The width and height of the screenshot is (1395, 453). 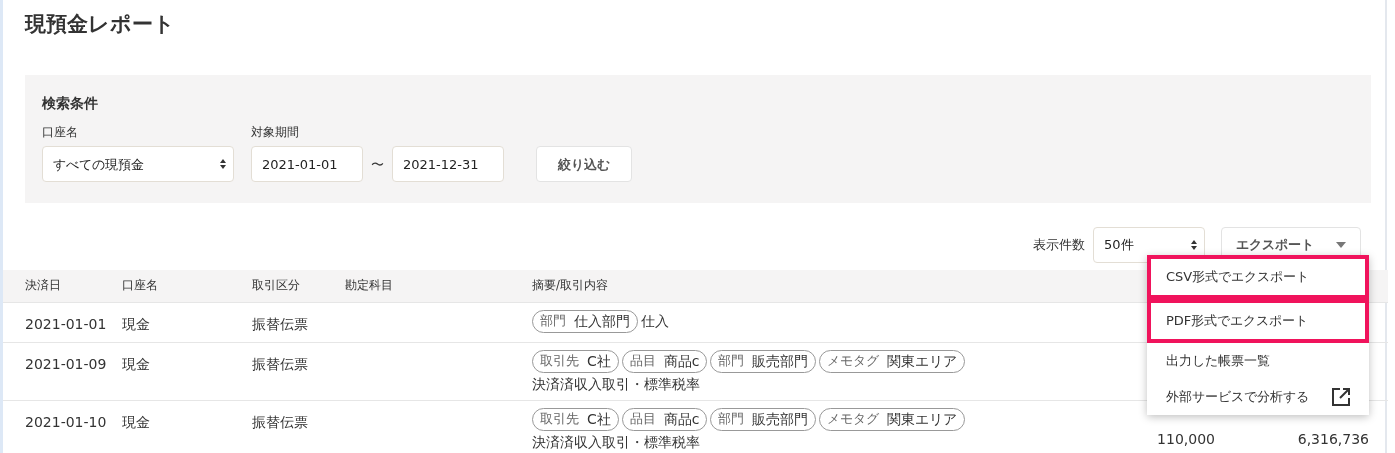 I want to click on amount-cell: 110,000, so click(x=1186, y=438).